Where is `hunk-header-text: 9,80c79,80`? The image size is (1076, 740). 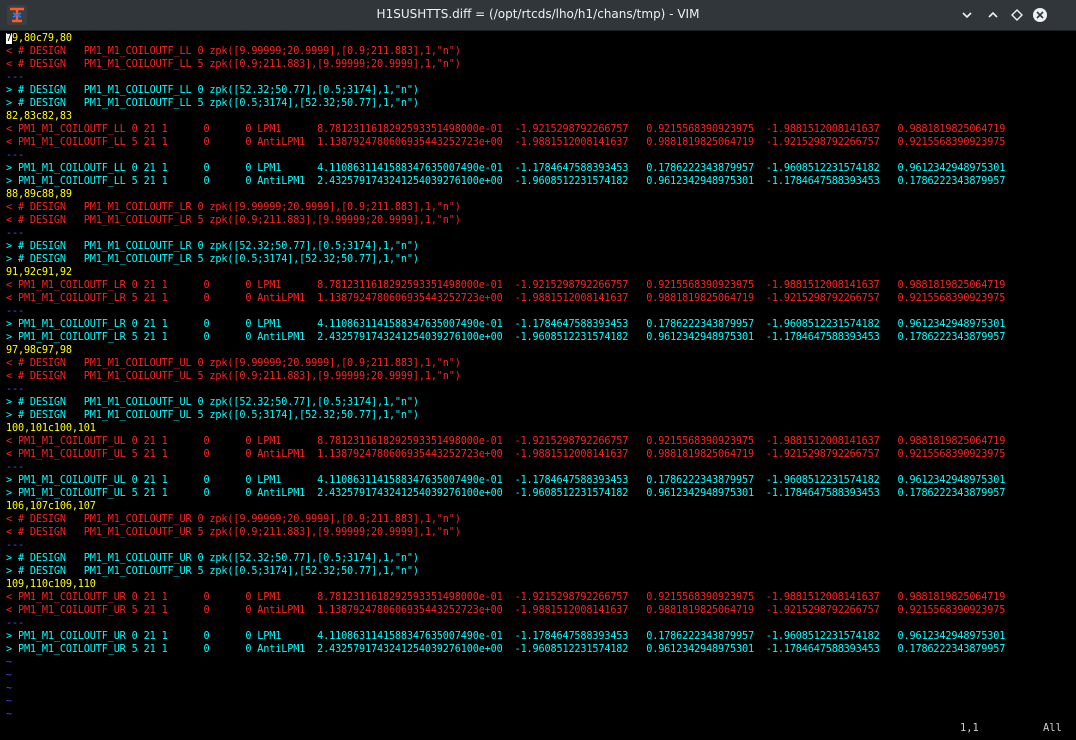 hunk-header-text: 9,80c79,80 is located at coordinates (41, 38).